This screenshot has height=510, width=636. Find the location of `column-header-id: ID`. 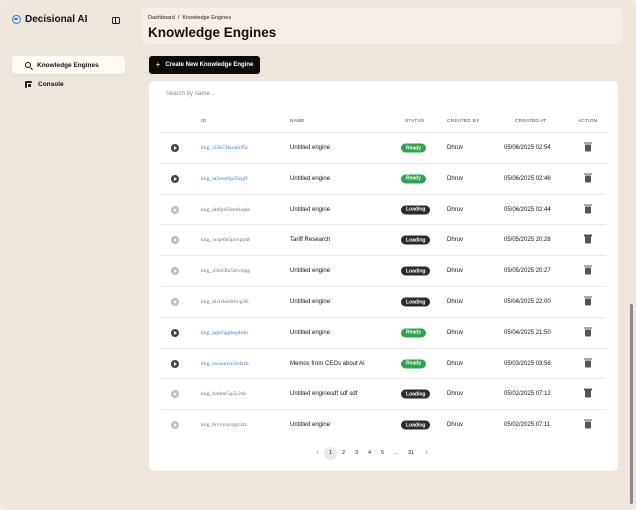

column-header-id: ID is located at coordinates (204, 121).